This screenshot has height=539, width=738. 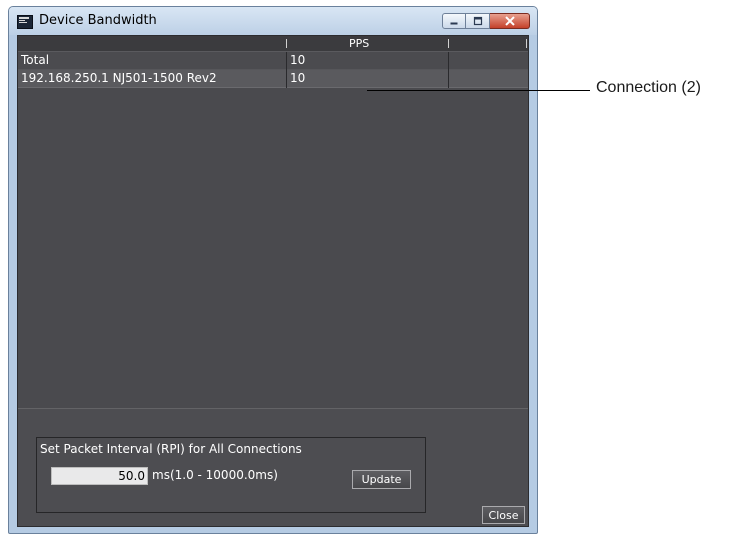 What do you see at coordinates (99, 476) in the screenshot?
I see `rpi-value-input` at bounding box center [99, 476].